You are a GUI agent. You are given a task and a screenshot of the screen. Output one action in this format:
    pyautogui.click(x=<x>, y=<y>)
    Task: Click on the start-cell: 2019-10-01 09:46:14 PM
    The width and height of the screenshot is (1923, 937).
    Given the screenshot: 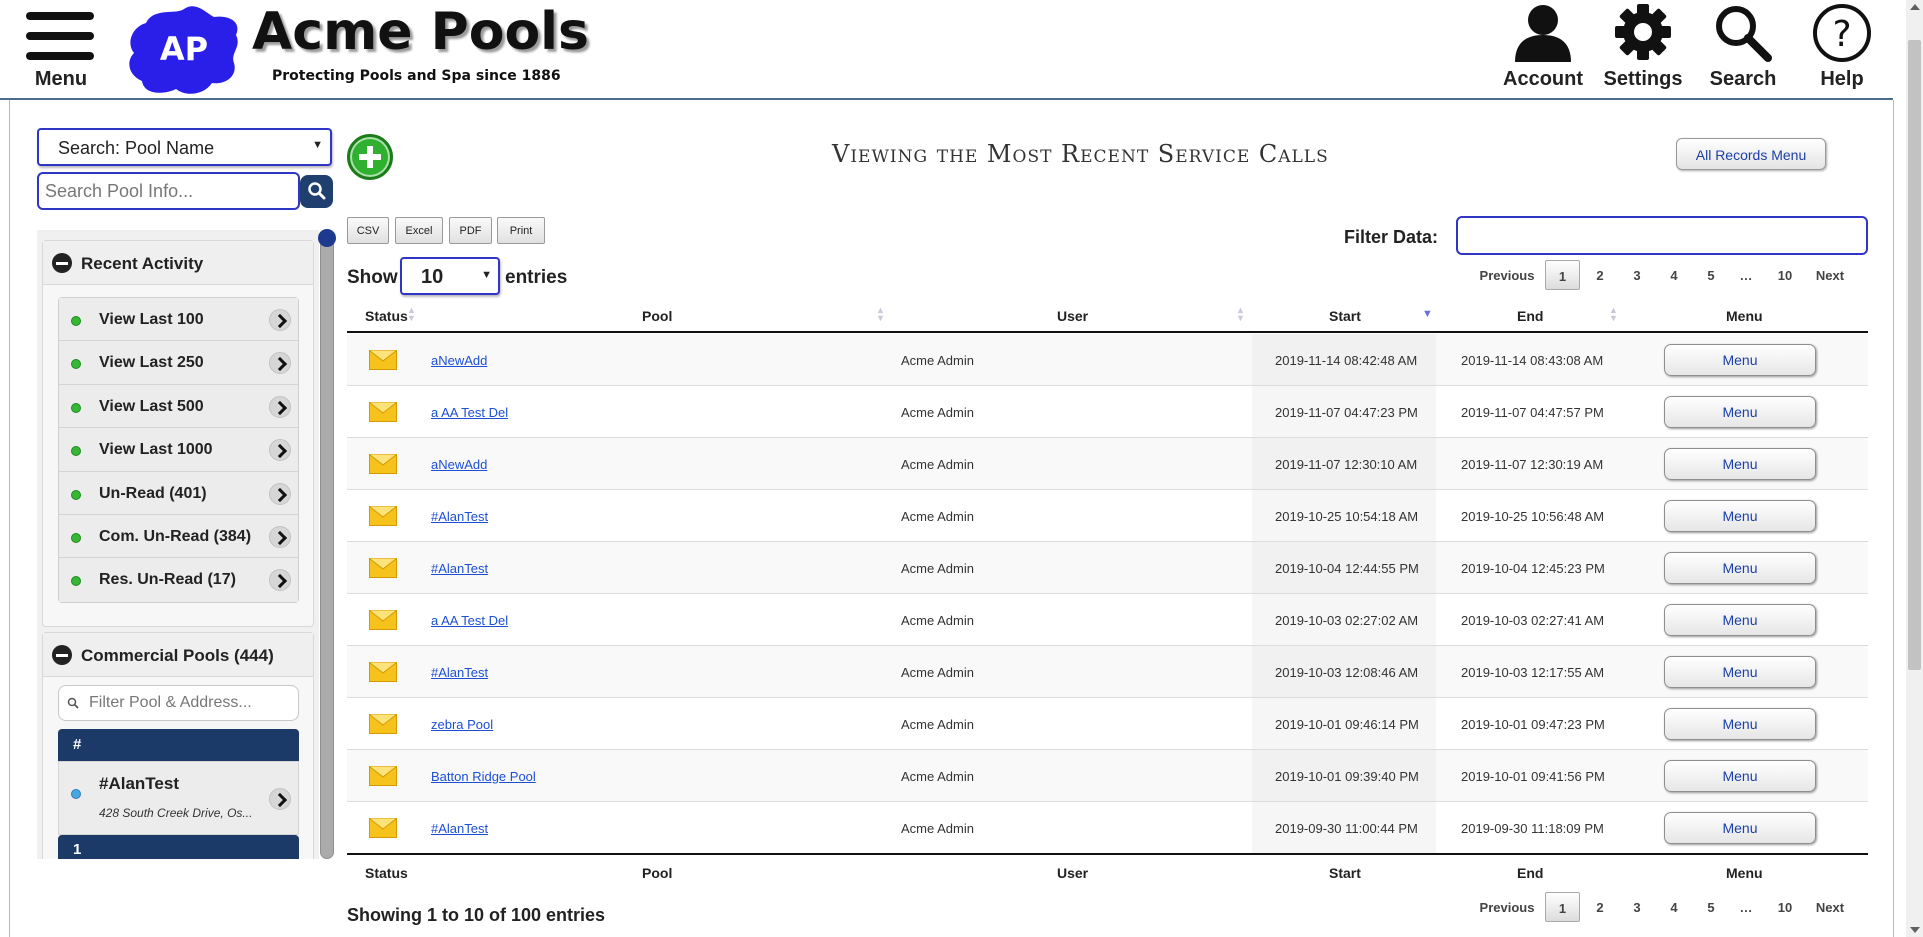 What is the action you would take?
    pyautogui.click(x=1347, y=724)
    